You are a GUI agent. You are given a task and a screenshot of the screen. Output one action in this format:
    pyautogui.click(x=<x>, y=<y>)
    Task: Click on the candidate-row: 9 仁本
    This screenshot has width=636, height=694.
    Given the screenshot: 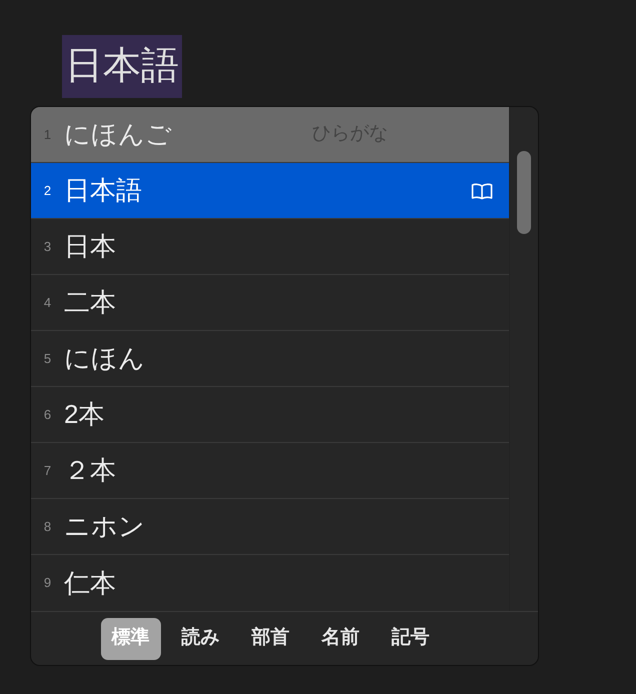 What is the action you would take?
    pyautogui.click(x=270, y=583)
    